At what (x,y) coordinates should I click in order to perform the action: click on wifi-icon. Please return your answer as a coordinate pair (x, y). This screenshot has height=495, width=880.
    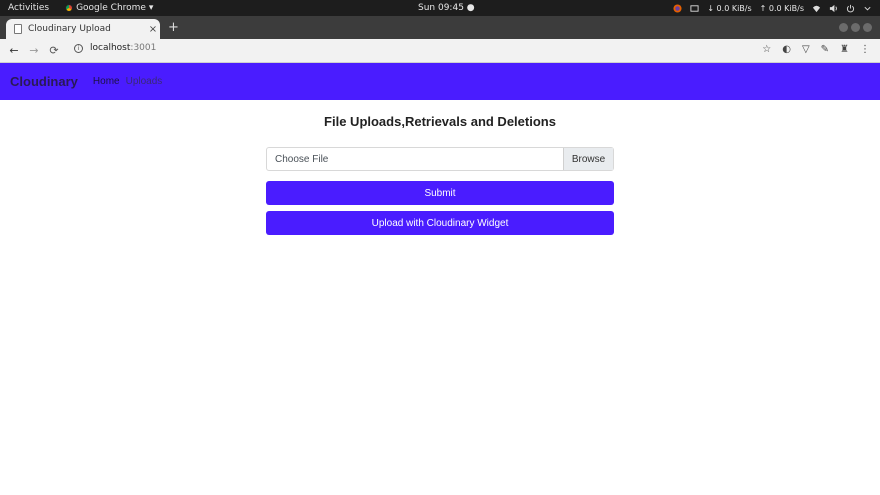
    Looking at the image, I should click on (816, 8).